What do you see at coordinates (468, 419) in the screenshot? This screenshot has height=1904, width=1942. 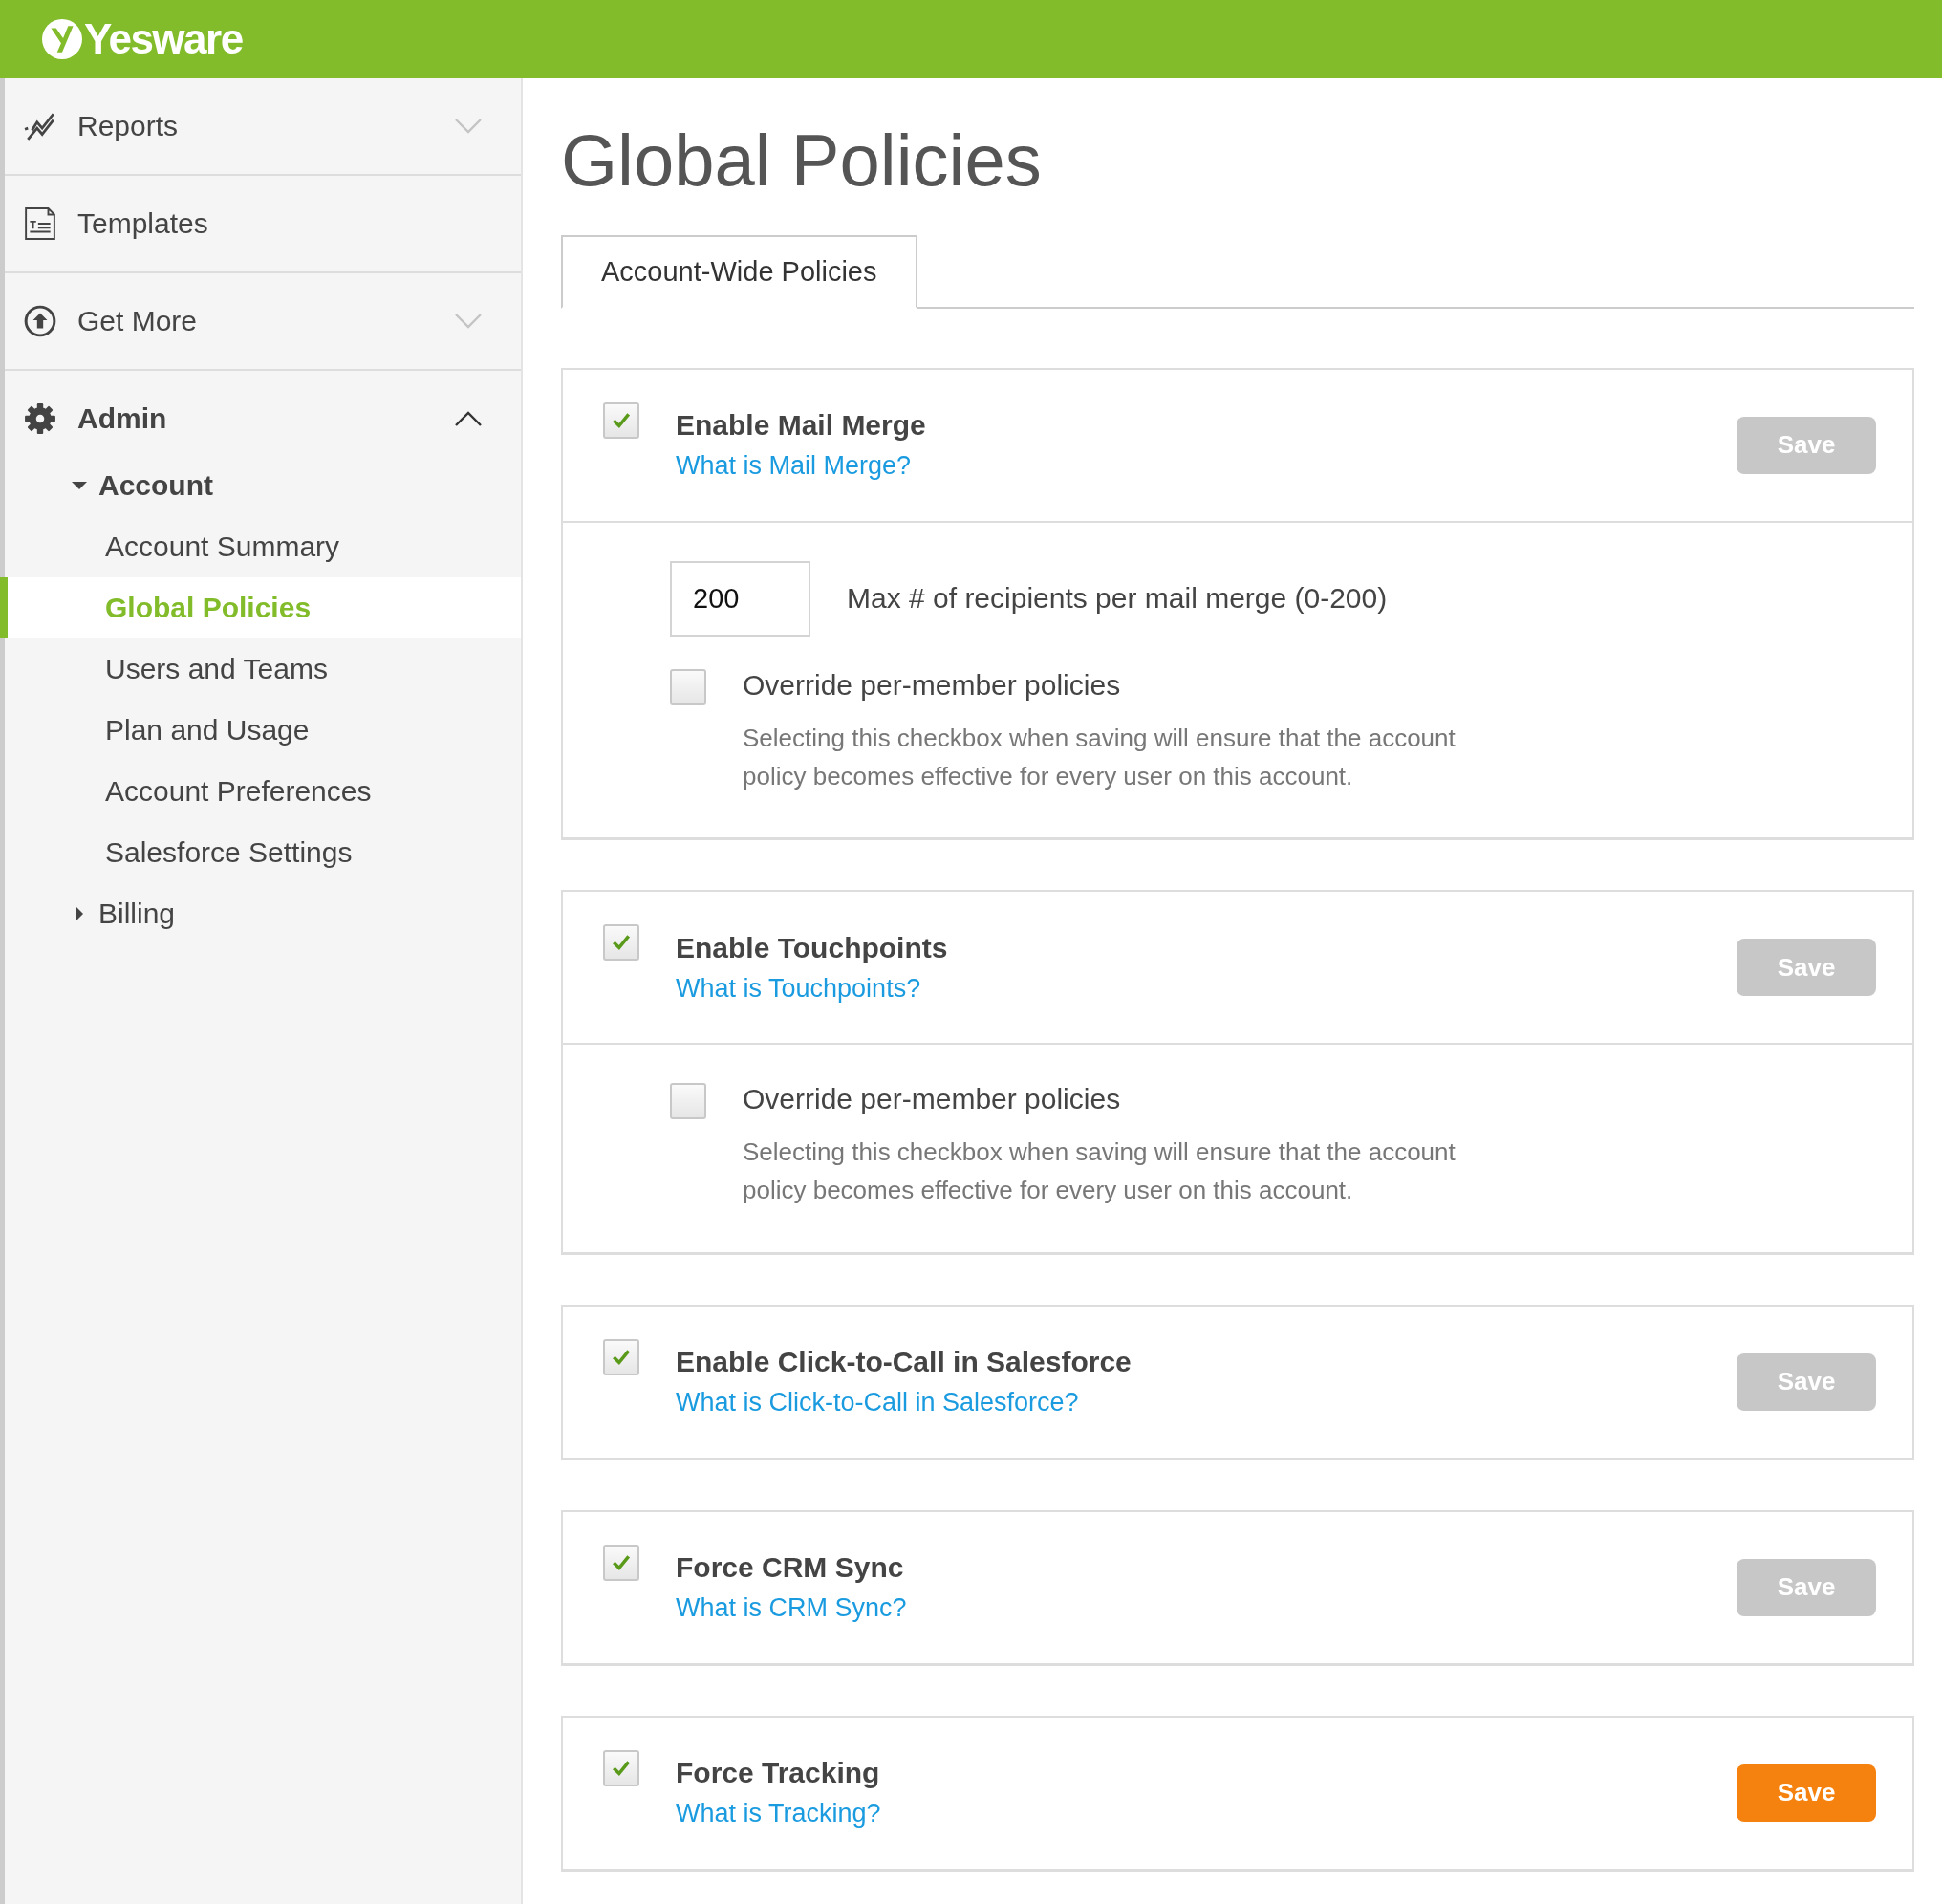 I see `chevron-up-icon` at bounding box center [468, 419].